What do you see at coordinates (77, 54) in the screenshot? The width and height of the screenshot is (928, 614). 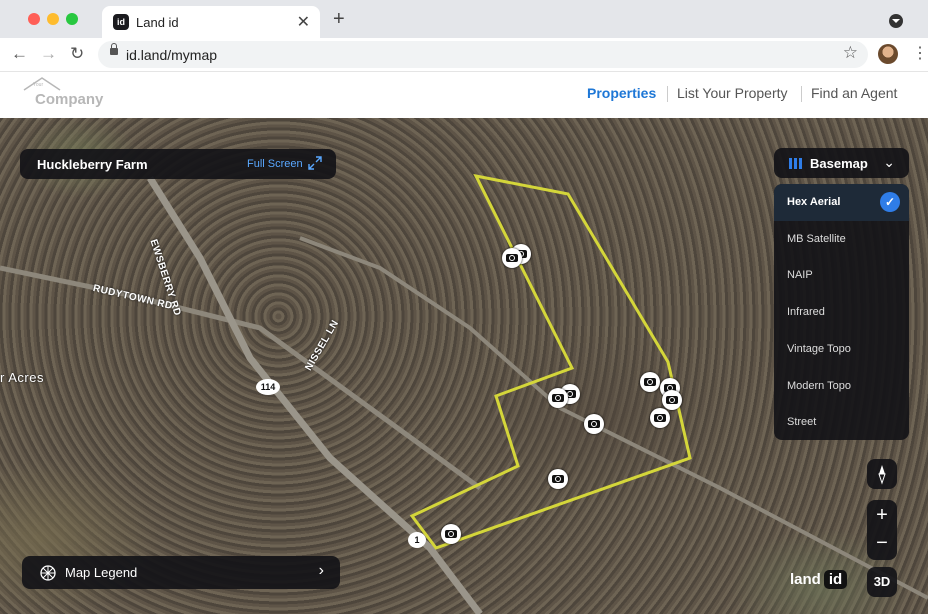 I see `reload-icon: ↻` at bounding box center [77, 54].